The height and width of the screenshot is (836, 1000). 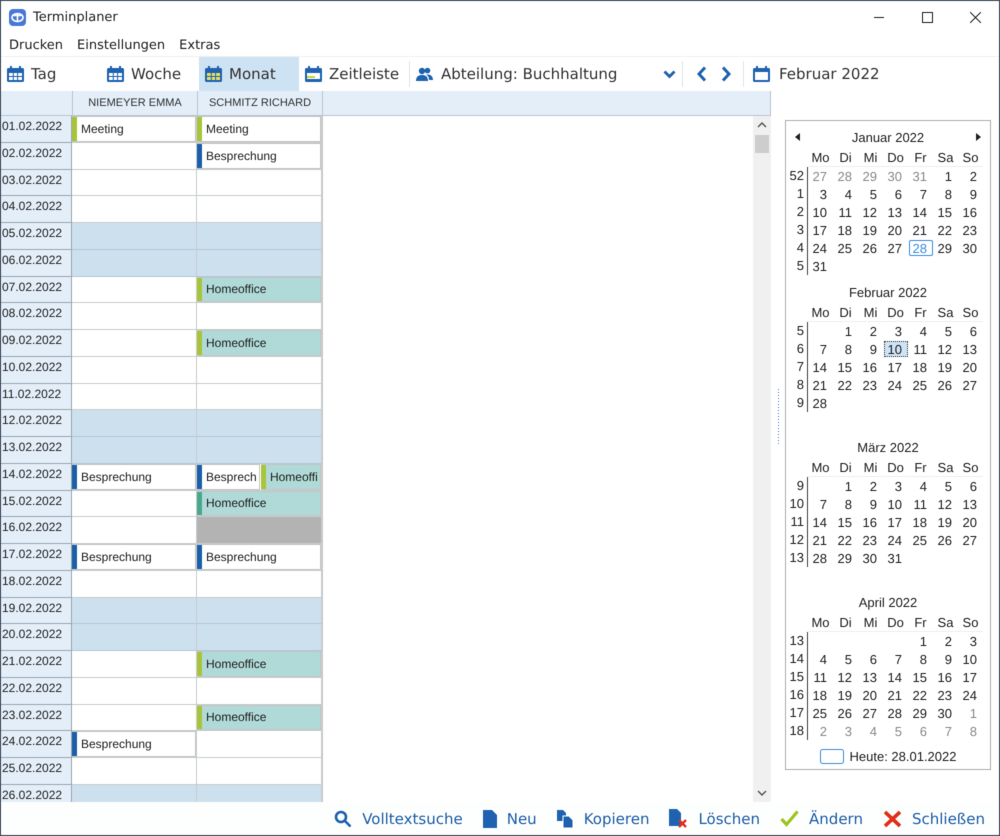 What do you see at coordinates (509, 819) in the screenshot?
I see `new-button: Neu` at bounding box center [509, 819].